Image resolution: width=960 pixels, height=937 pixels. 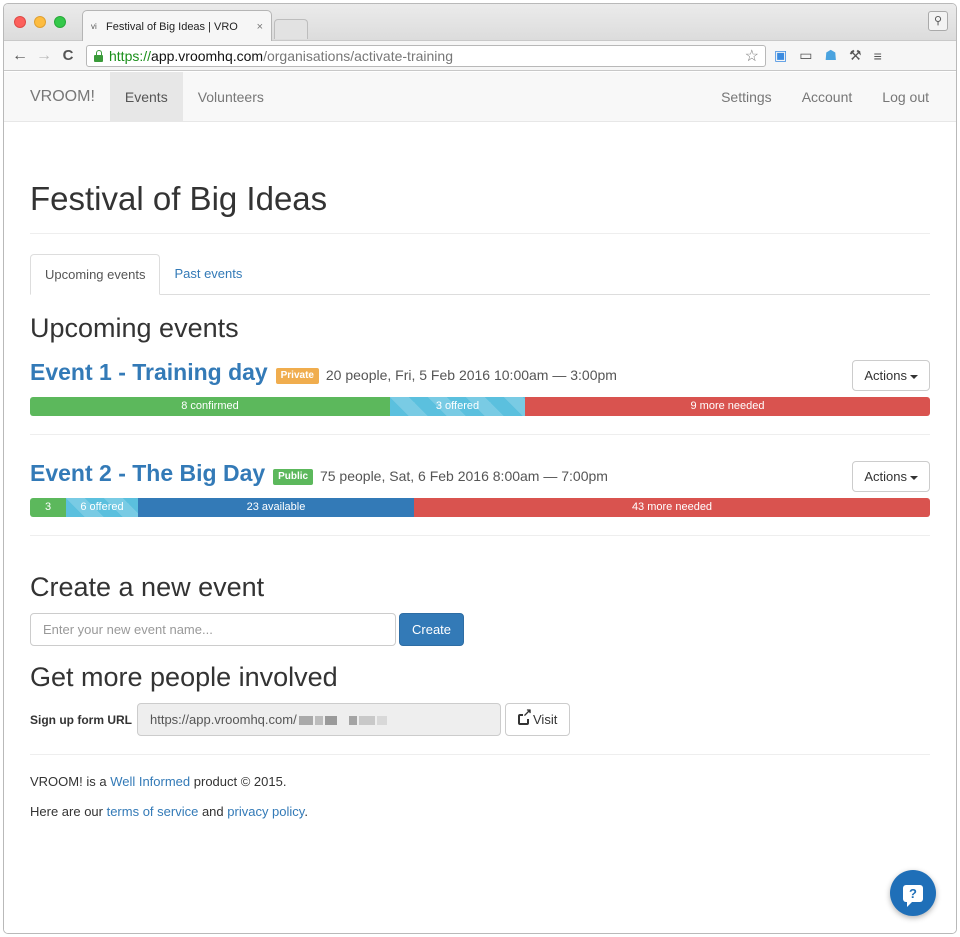 What do you see at coordinates (238, 781) in the screenshot?
I see `footer-text: product © 2015.` at bounding box center [238, 781].